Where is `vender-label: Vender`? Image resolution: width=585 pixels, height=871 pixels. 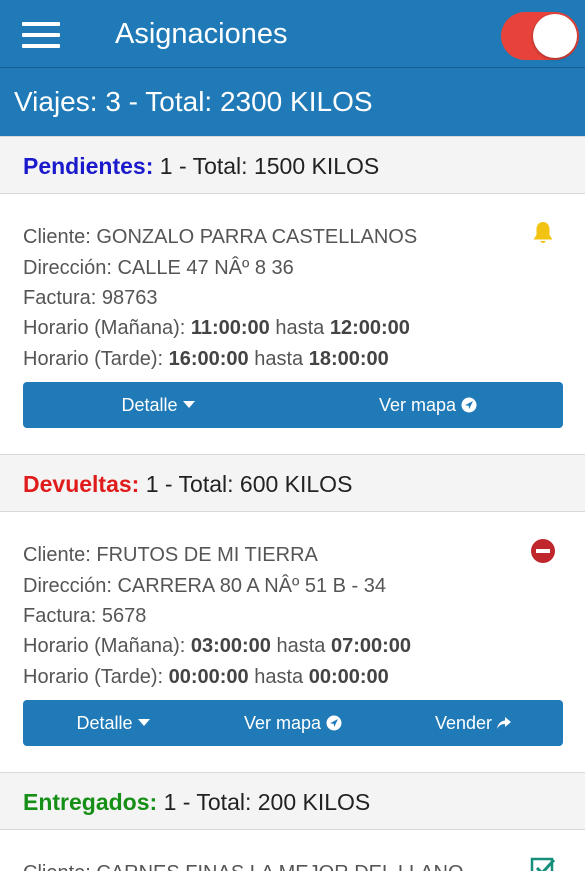 vender-label: Vender is located at coordinates (463, 722).